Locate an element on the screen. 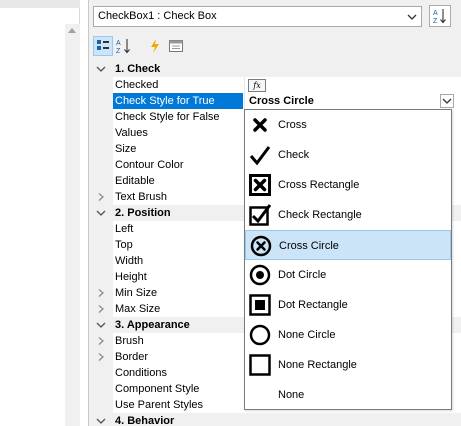 The width and height of the screenshot is (461, 426). option-none: None is located at coordinates (348, 395).